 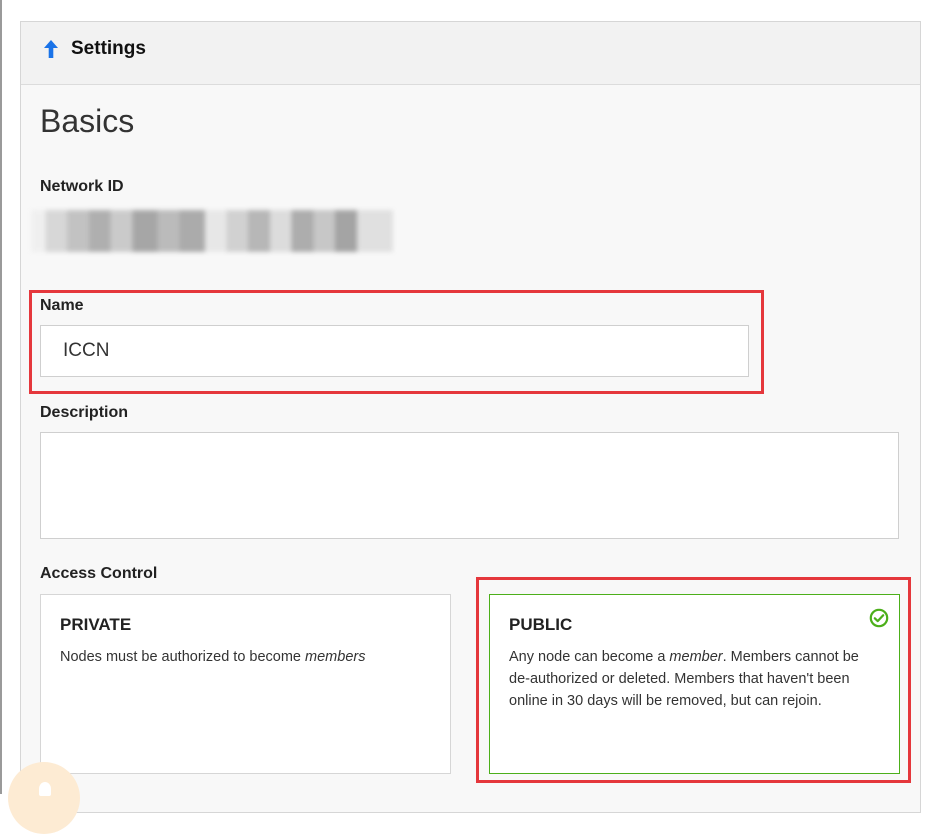 I want to click on description-textarea, so click(x=469, y=485).